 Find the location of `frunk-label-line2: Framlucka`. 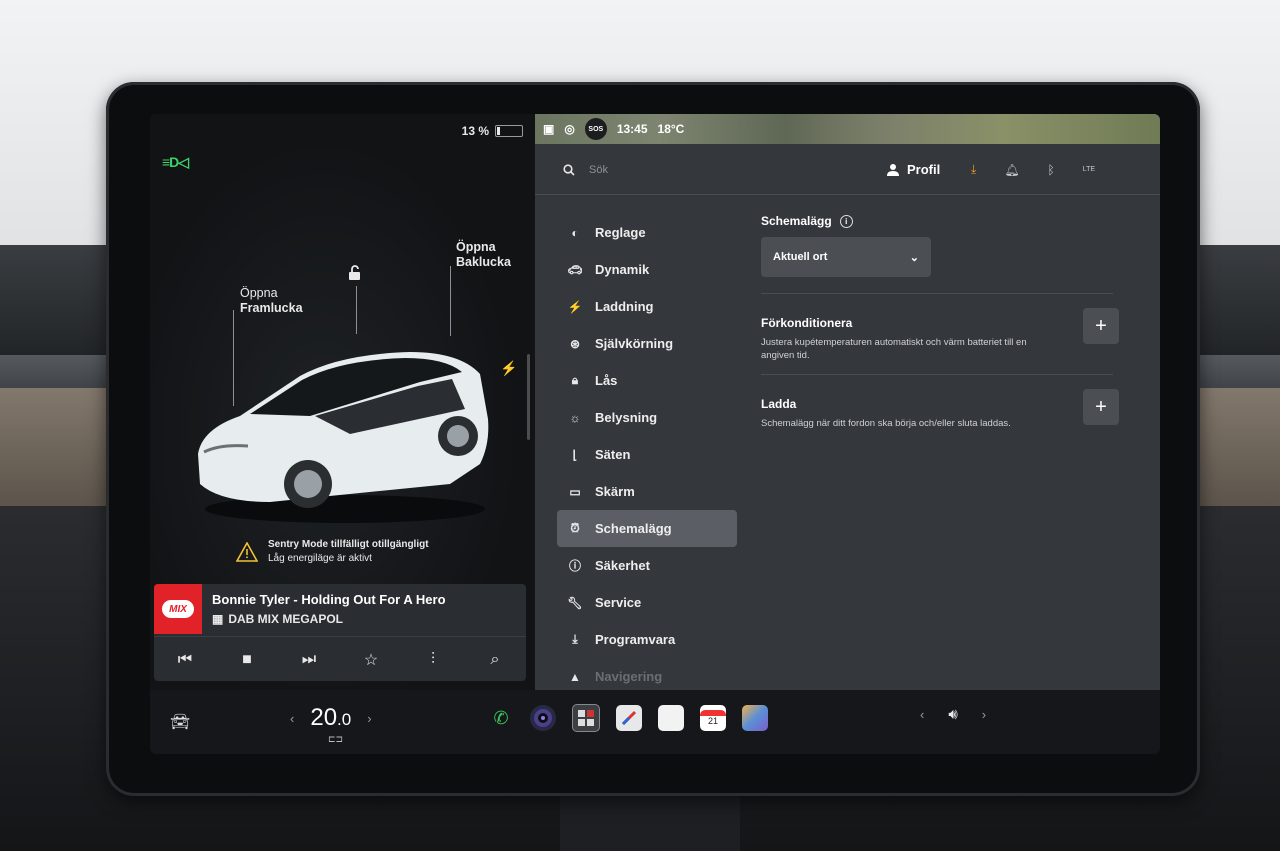

frunk-label-line2: Framlucka is located at coordinates (271, 308).